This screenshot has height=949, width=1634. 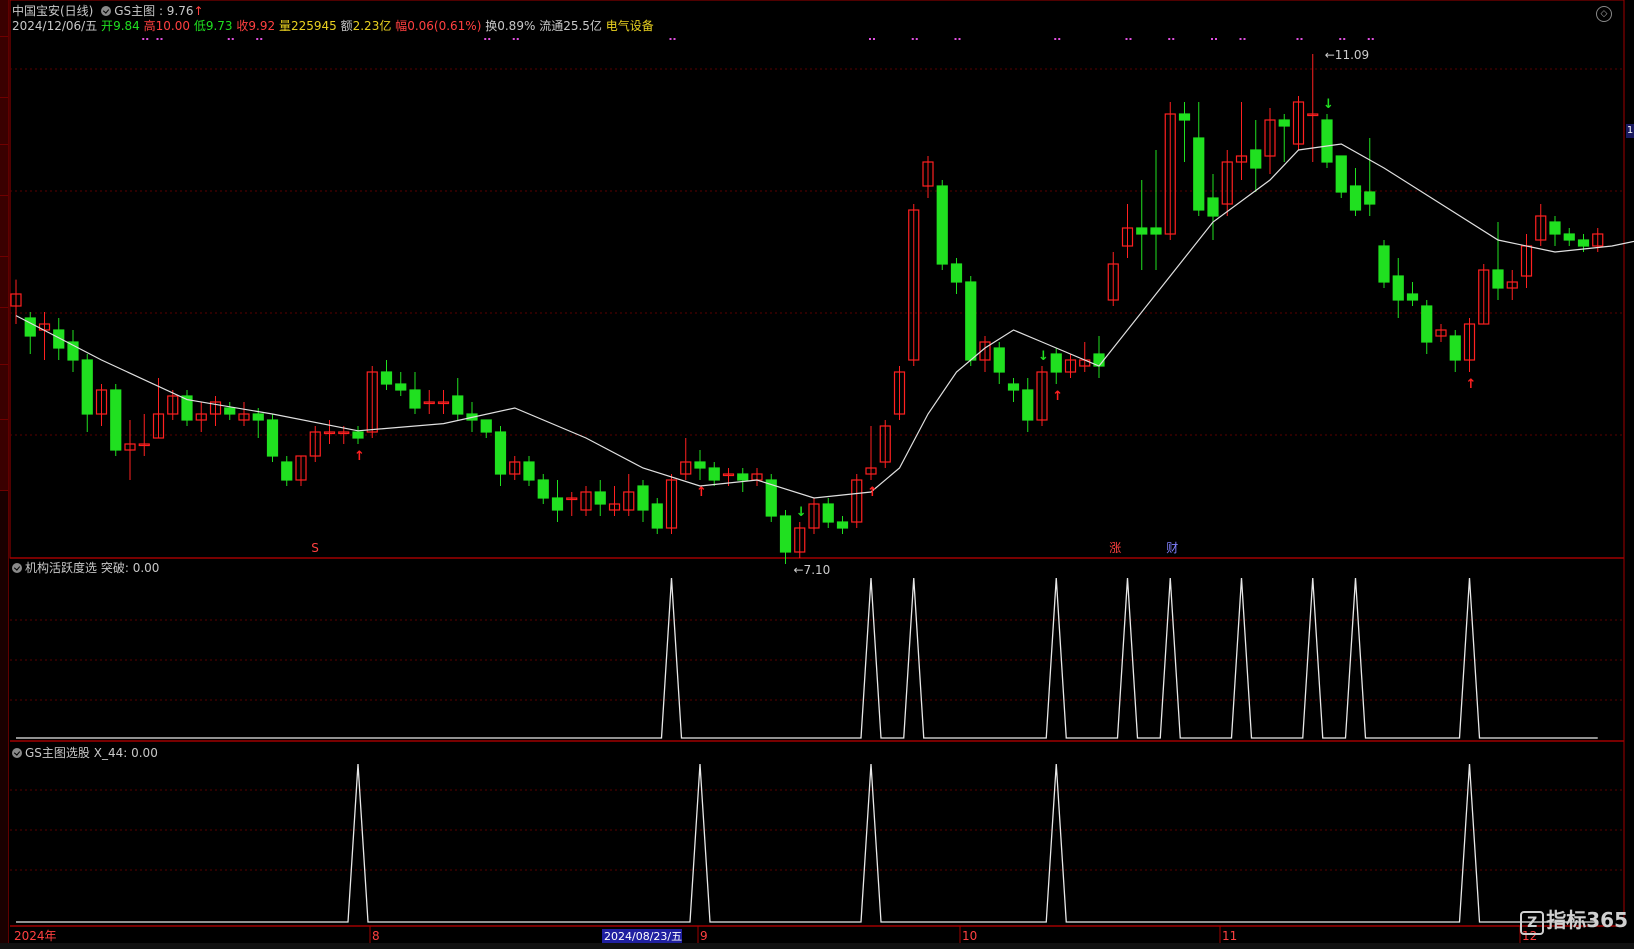 I want to click on status-strip, so click(x=817, y=946).